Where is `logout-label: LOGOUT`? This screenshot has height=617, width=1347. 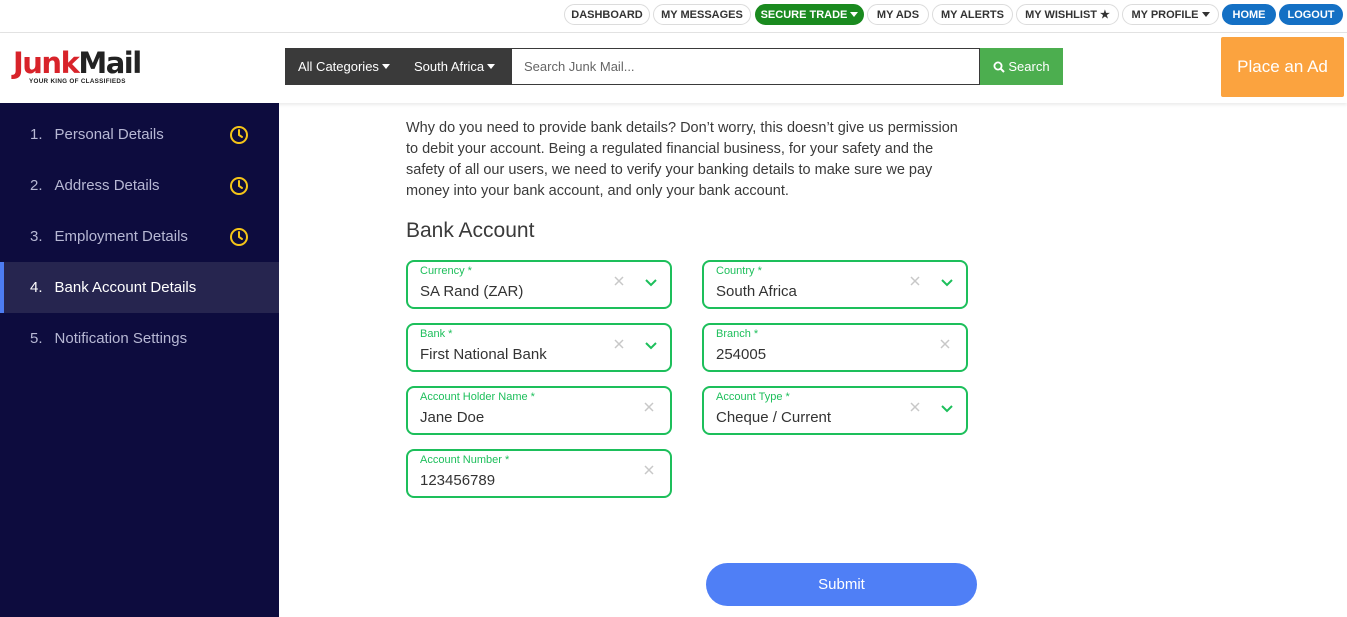 logout-label: LOGOUT is located at coordinates (1311, 14).